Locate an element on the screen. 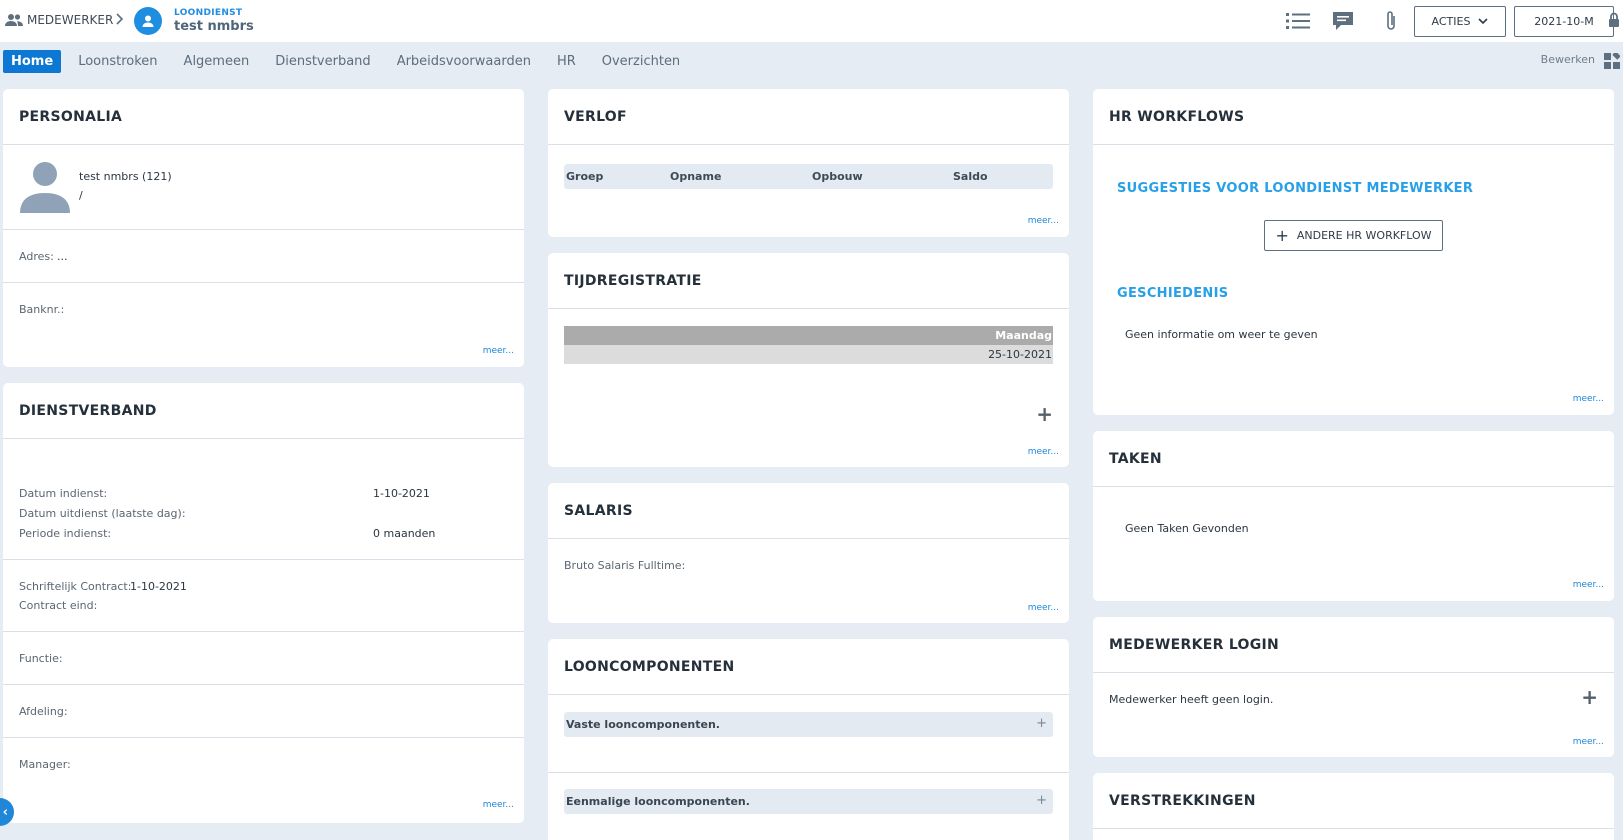  hr-workflows-title: HR WORKFLOWS is located at coordinates (1353, 117).